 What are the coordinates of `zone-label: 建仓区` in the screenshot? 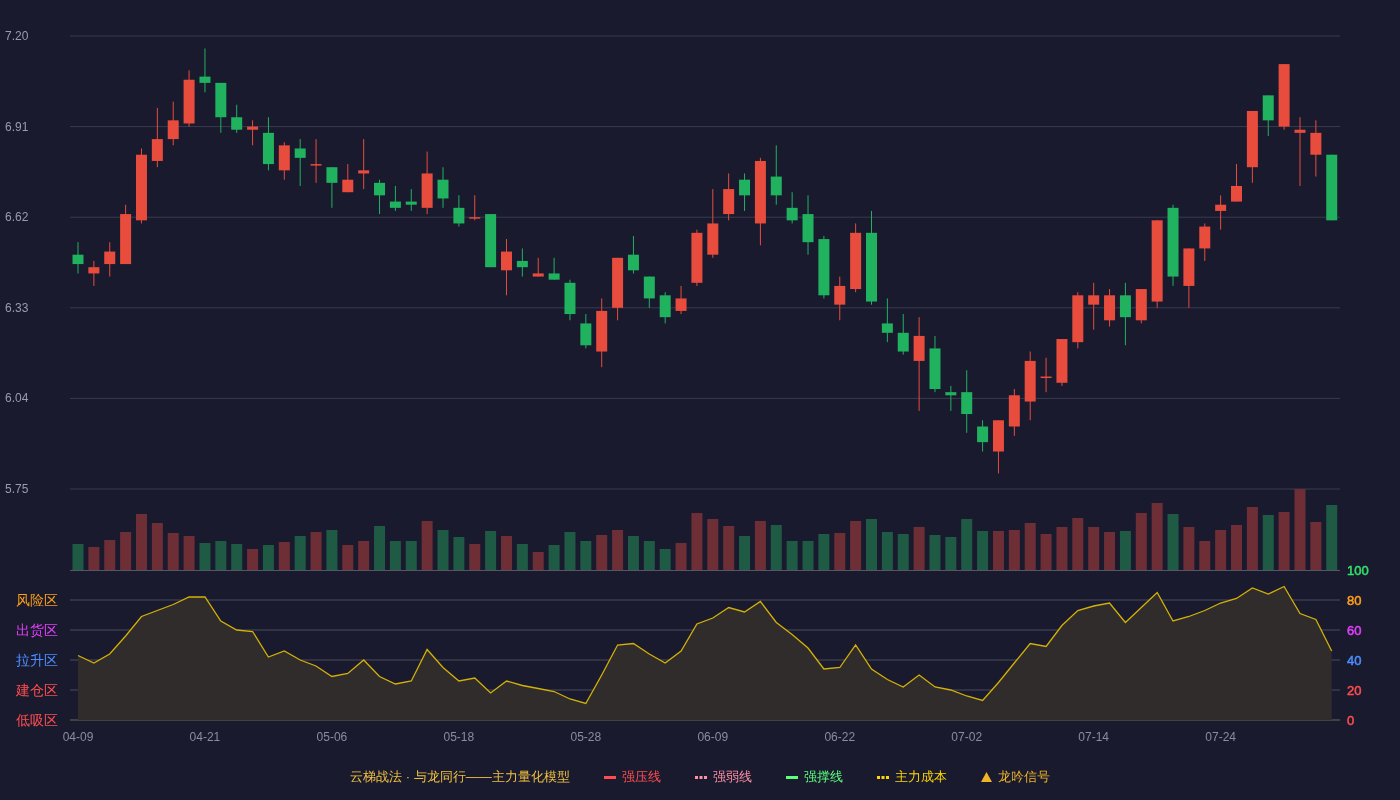 It's located at (37, 690).